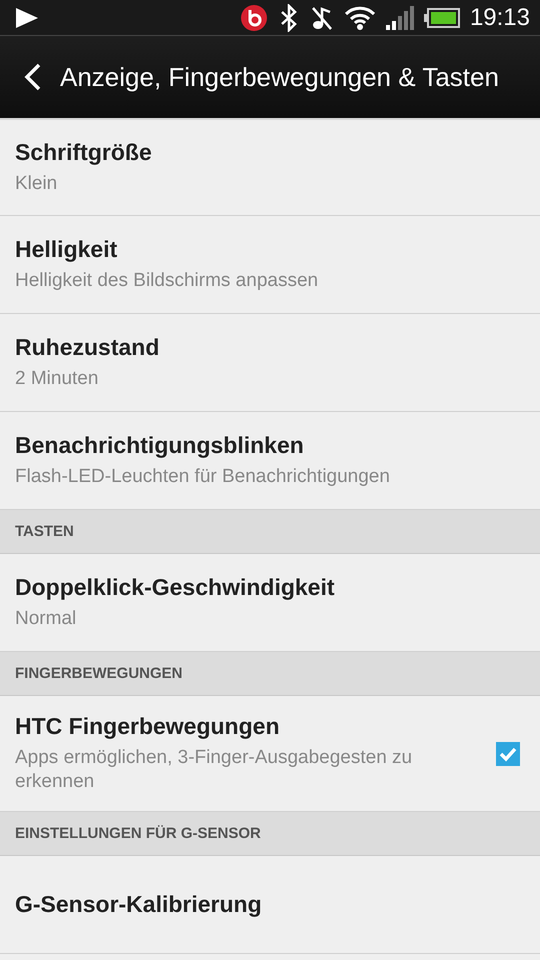 The height and width of the screenshot is (960, 540). What do you see at coordinates (360, 17) in the screenshot?
I see `wifi-icon` at bounding box center [360, 17].